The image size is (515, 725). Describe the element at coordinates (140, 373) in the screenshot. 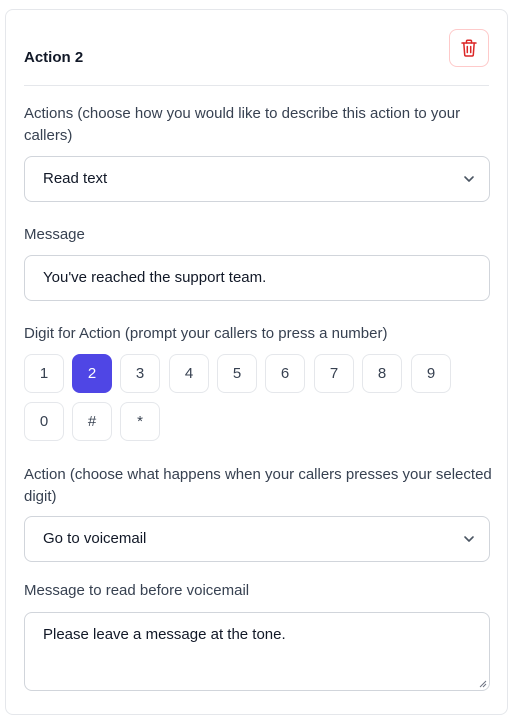

I see `digit-button-3: 3` at that location.